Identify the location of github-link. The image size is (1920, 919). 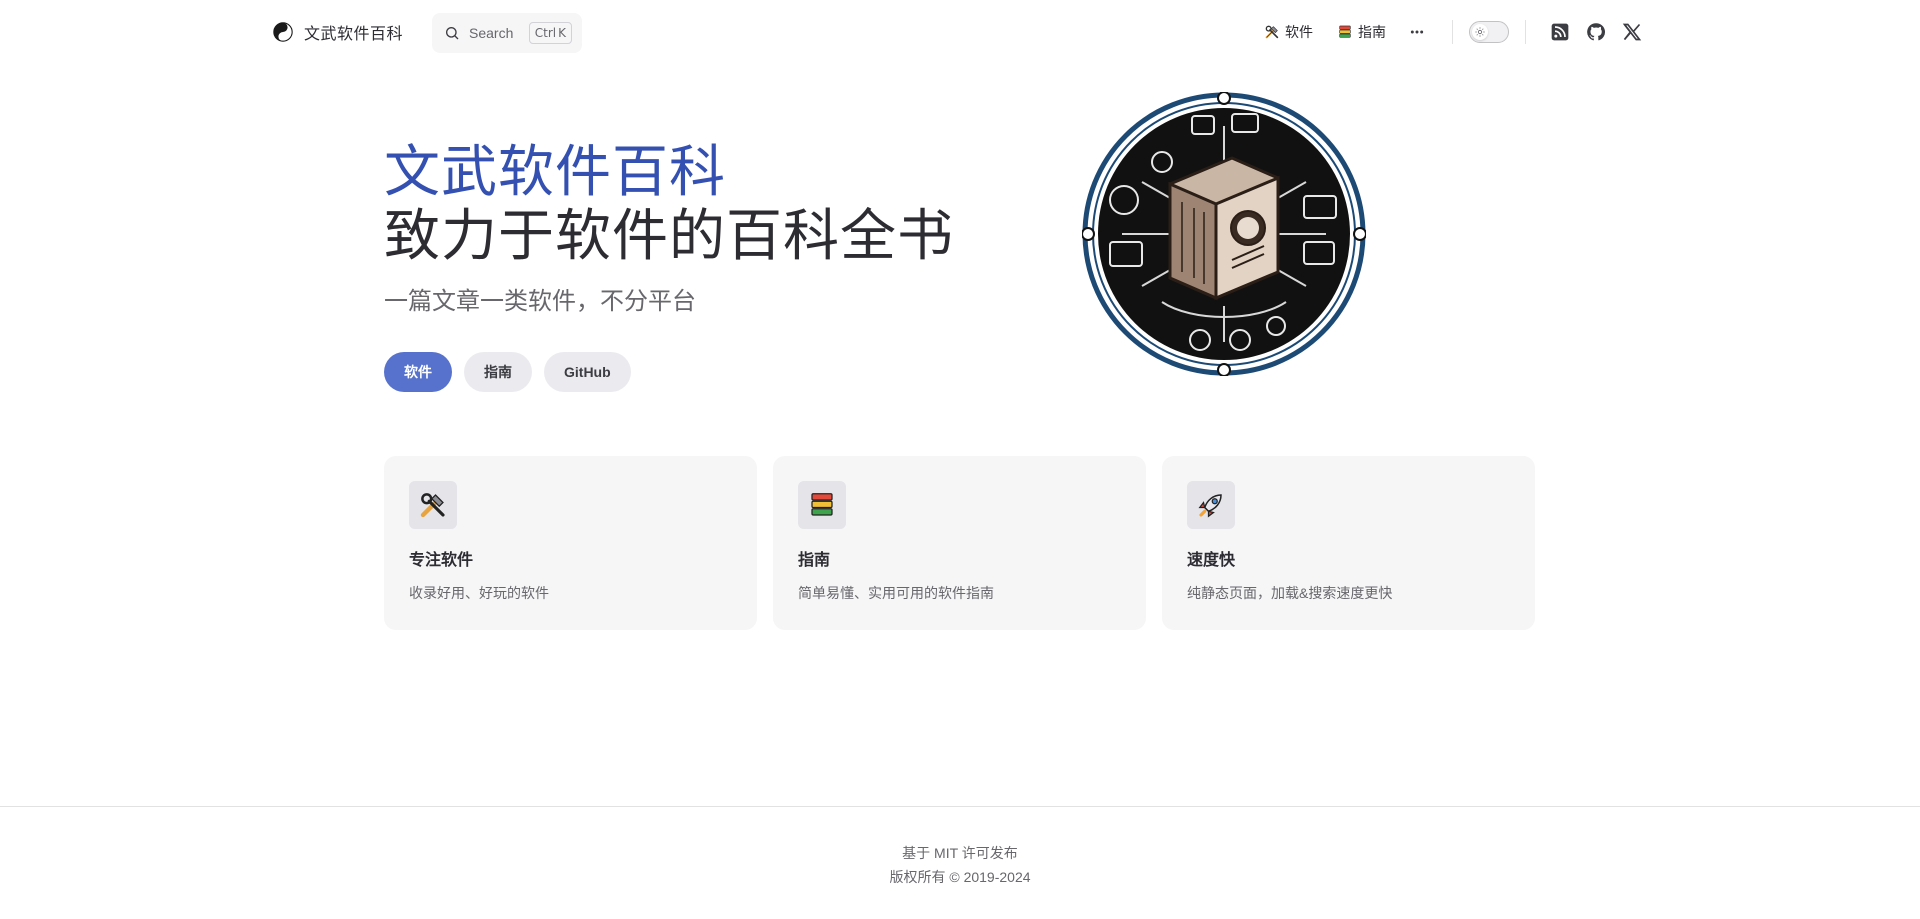
(1596, 32).